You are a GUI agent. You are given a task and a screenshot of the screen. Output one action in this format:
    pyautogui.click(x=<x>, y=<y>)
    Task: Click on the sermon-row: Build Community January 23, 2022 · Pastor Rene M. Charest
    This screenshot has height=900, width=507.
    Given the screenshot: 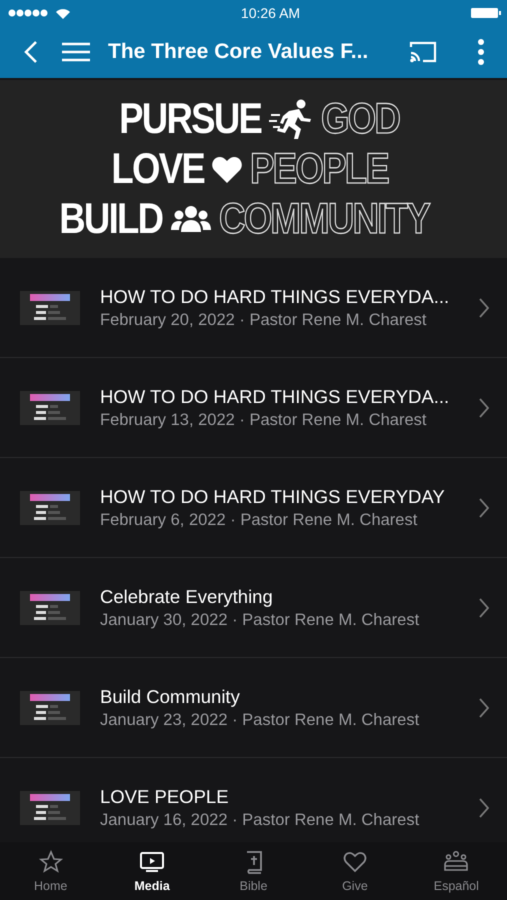 What is the action you would take?
    pyautogui.click(x=253, y=708)
    